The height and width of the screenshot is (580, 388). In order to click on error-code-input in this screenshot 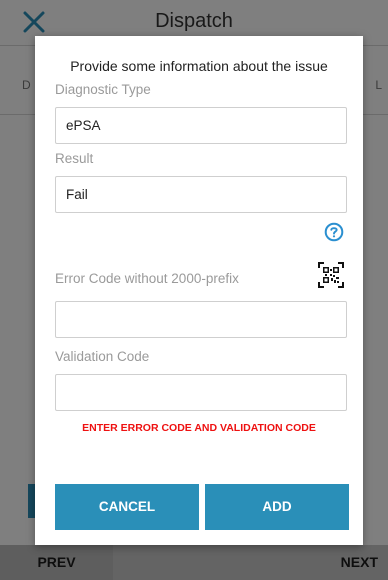, I will do `click(201, 319)`.